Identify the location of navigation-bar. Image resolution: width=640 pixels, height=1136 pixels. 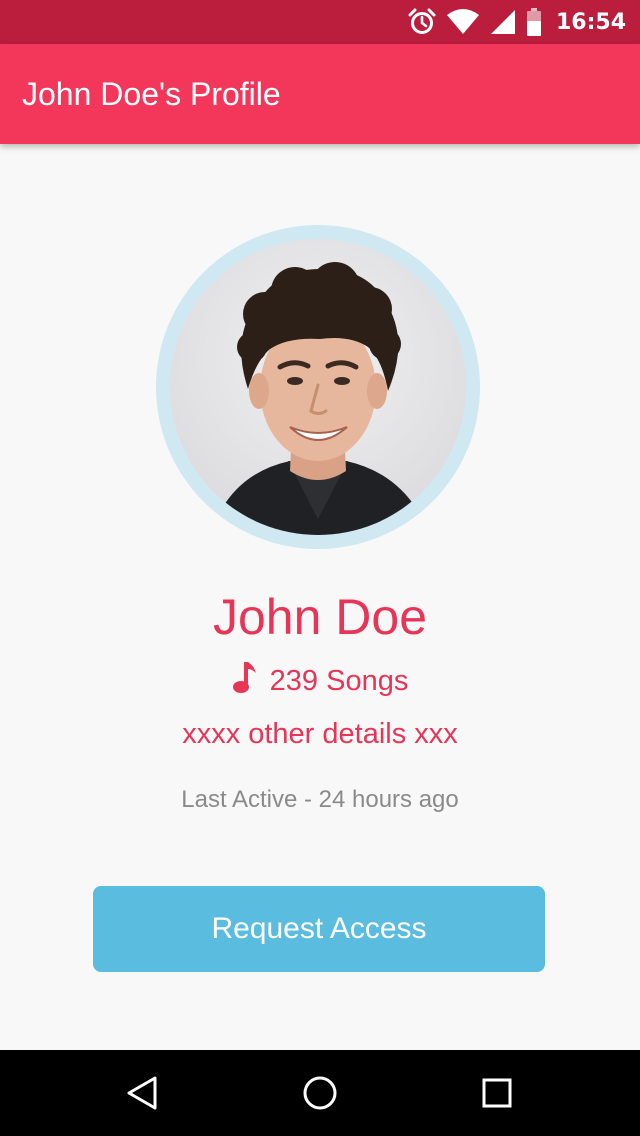
(320, 1093).